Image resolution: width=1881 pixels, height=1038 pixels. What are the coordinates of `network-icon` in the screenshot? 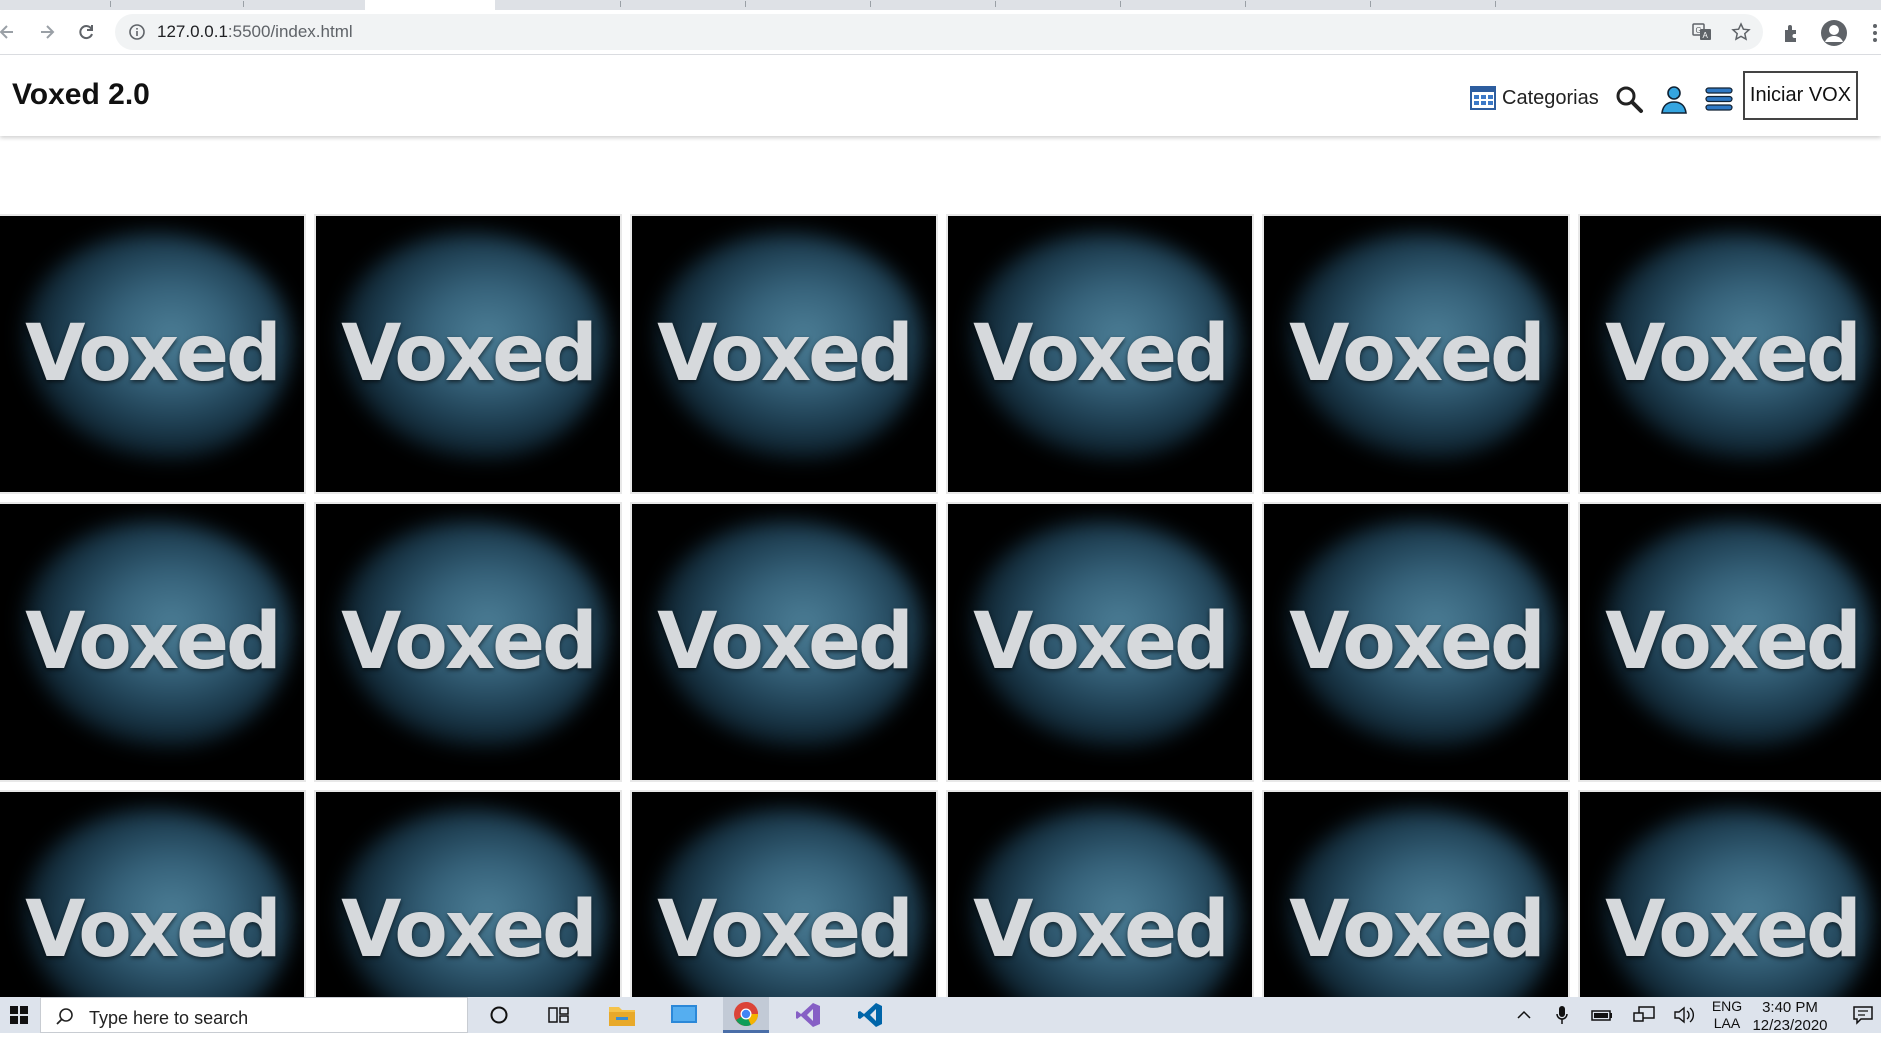 It's located at (1644, 1014).